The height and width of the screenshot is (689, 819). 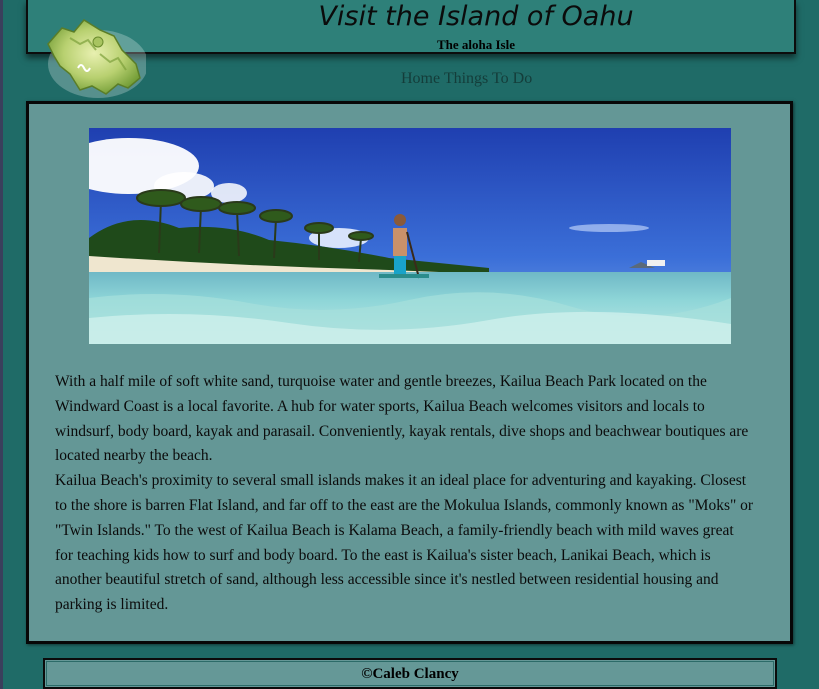 I want to click on main-nav: Home Things To Do, so click(x=466, y=79).